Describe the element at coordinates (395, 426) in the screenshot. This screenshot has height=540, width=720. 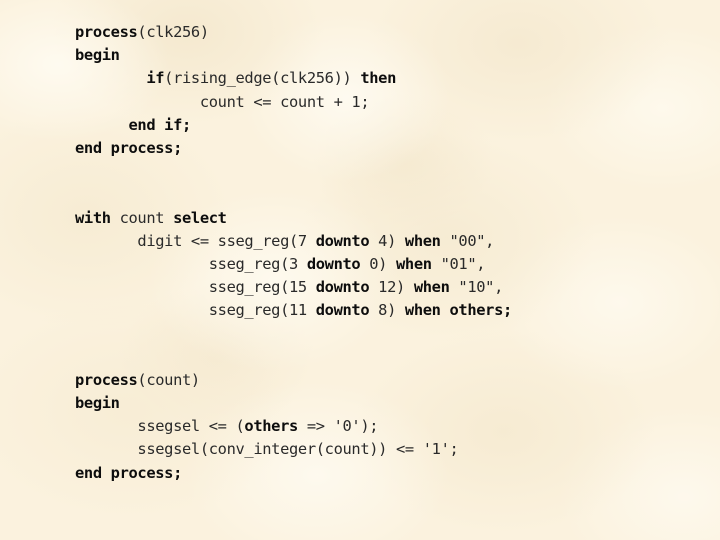
I see `code-line: ssegsel <= (others => '0');` at that location.